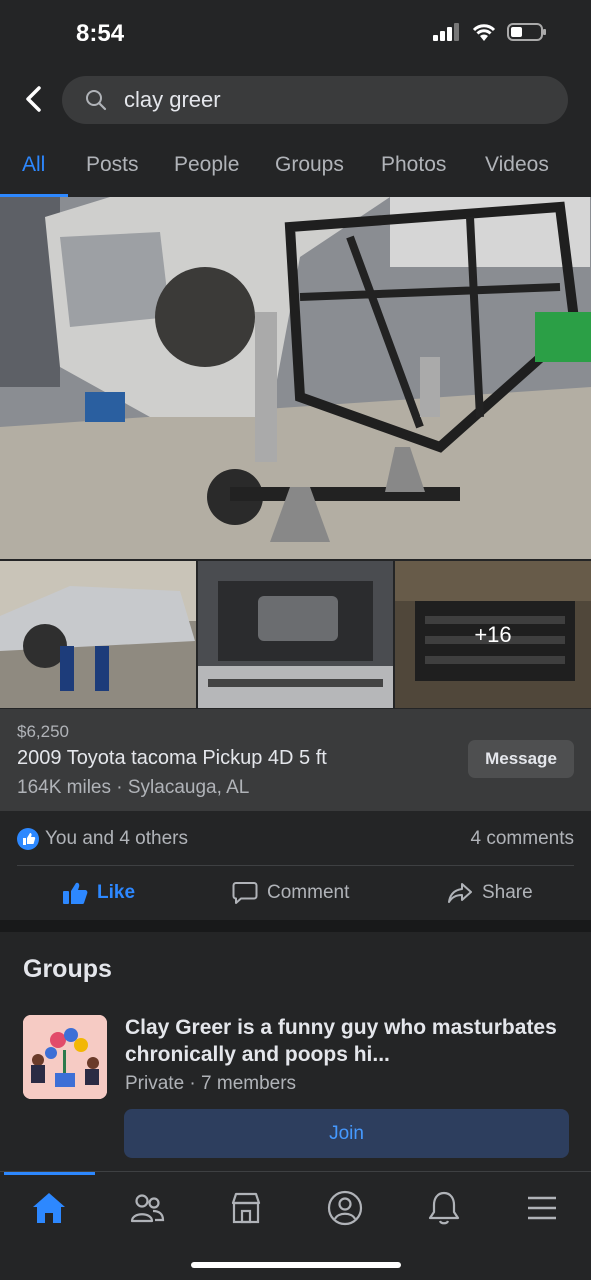  What do you see at coordinates (206, 165) in the screenshot?
I see `tab-people: People` at bounding box center [206, 165].